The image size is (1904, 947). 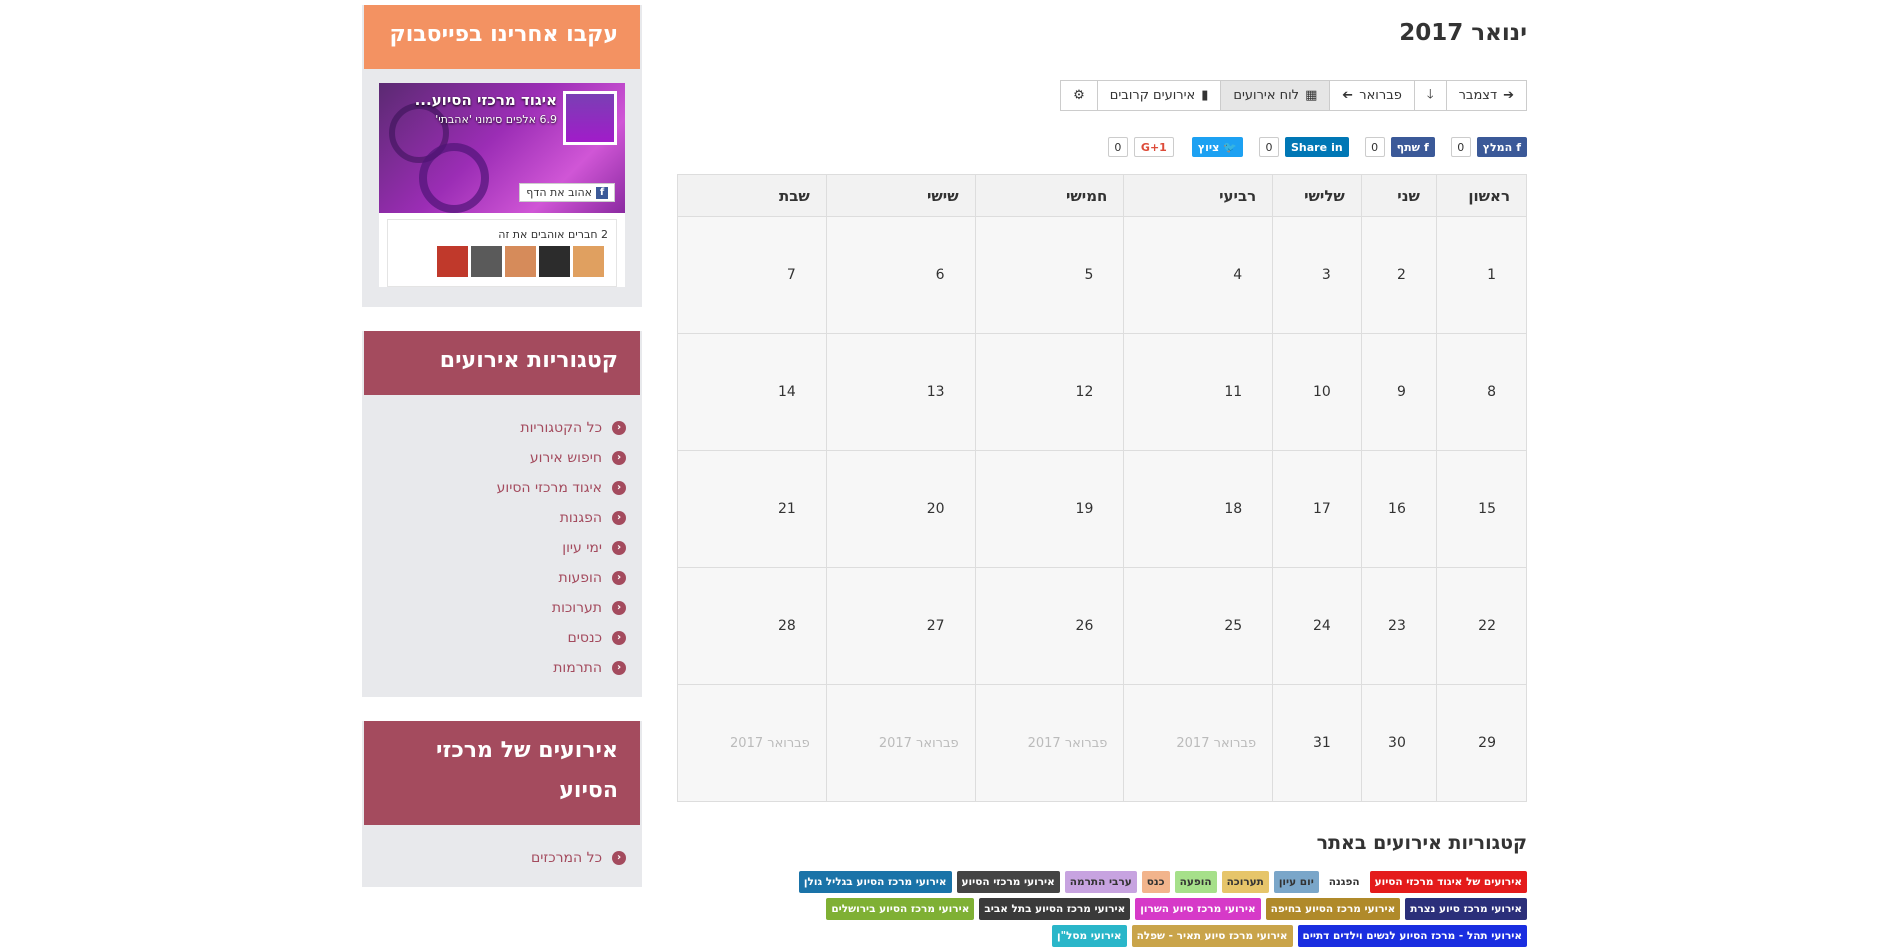 What do you see at coordinates (752, 275) in the screenshot?
I see `calendar-day: 7` at bounding box center [752, 275].